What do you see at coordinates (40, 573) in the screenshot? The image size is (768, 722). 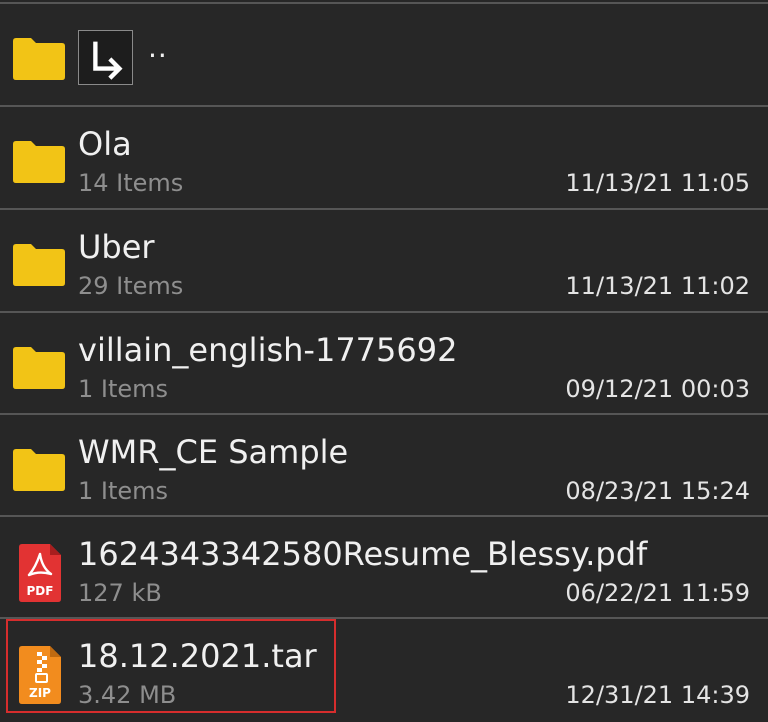 I see `pdf-file-icon: PDF` at bounding box center [40, 573].